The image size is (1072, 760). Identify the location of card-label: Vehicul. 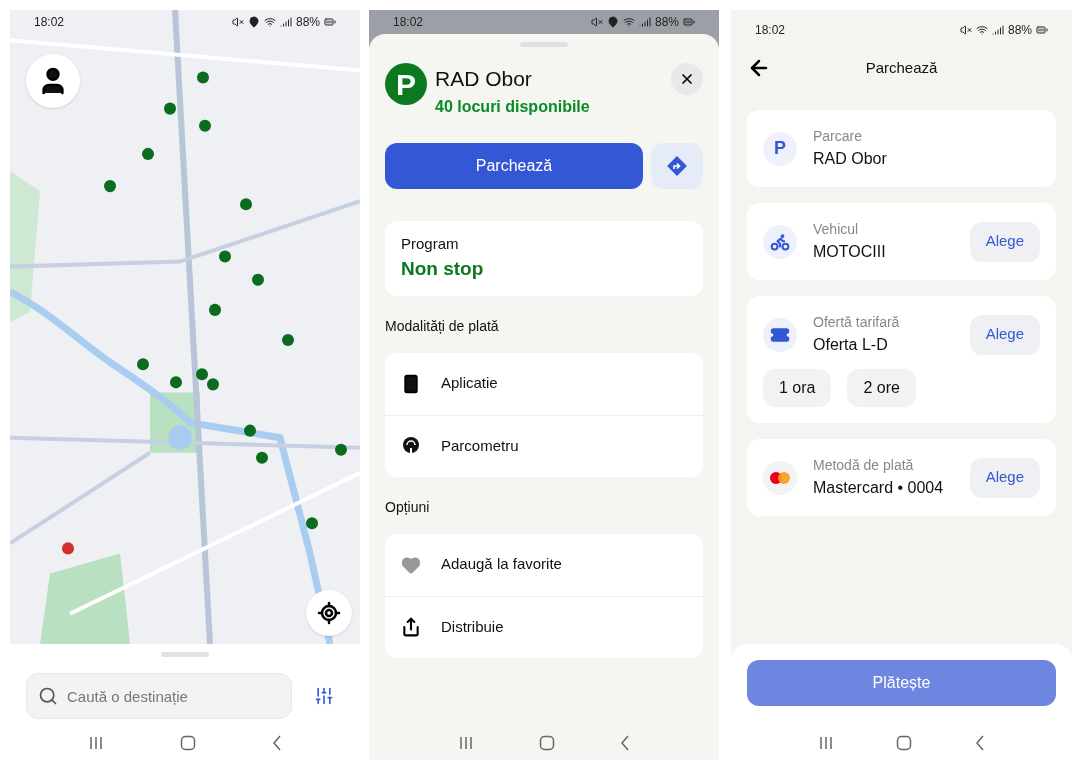
(836, 229).